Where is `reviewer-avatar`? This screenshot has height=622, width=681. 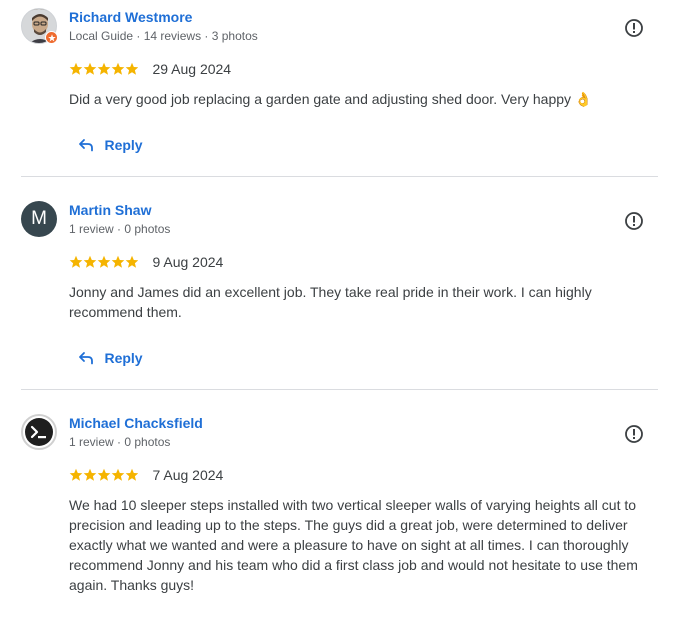 reviewer-avatar is located at coordinates (39, 432).